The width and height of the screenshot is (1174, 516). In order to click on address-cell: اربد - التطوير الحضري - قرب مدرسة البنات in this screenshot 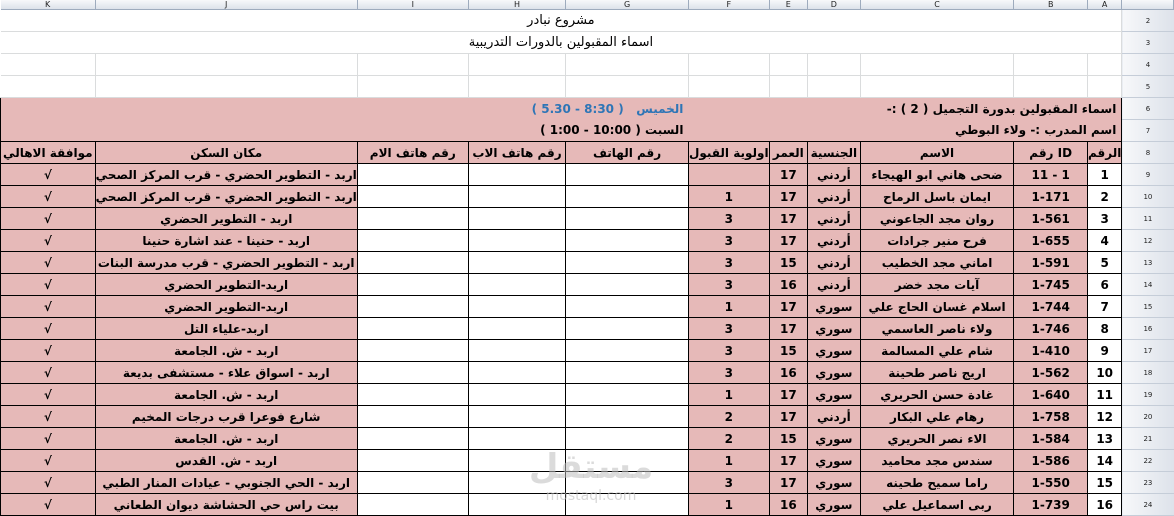, I will do `click(226, 262)`.